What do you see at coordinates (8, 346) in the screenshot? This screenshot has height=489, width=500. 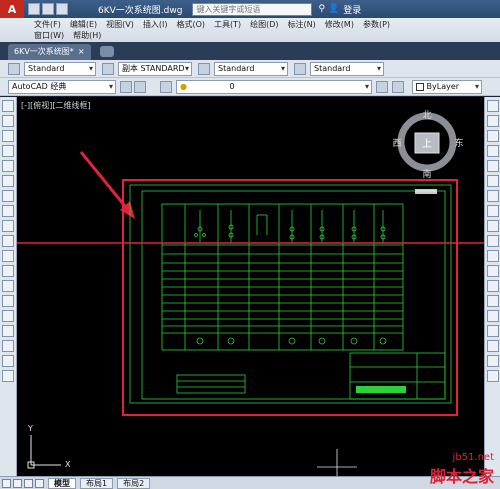 I see `region-icon` at bounding box center [8, 346].